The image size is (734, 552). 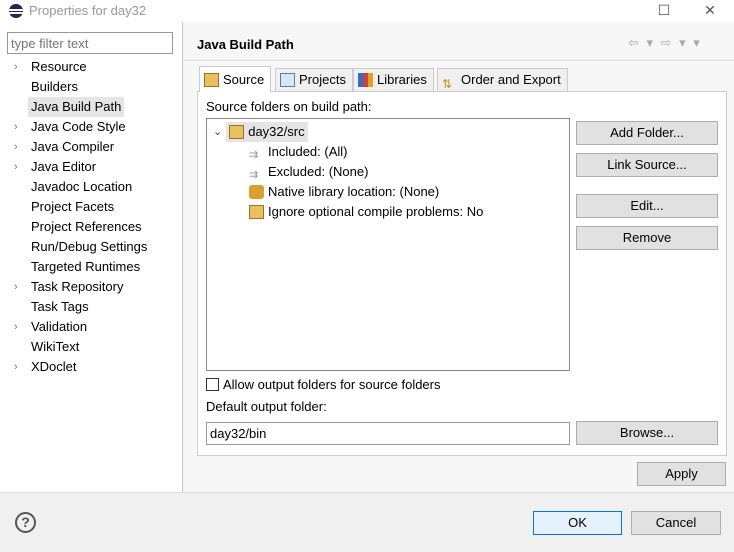 I want to click on tree-item: ⇉ Excluded: (None), so click(x=308, y=172).